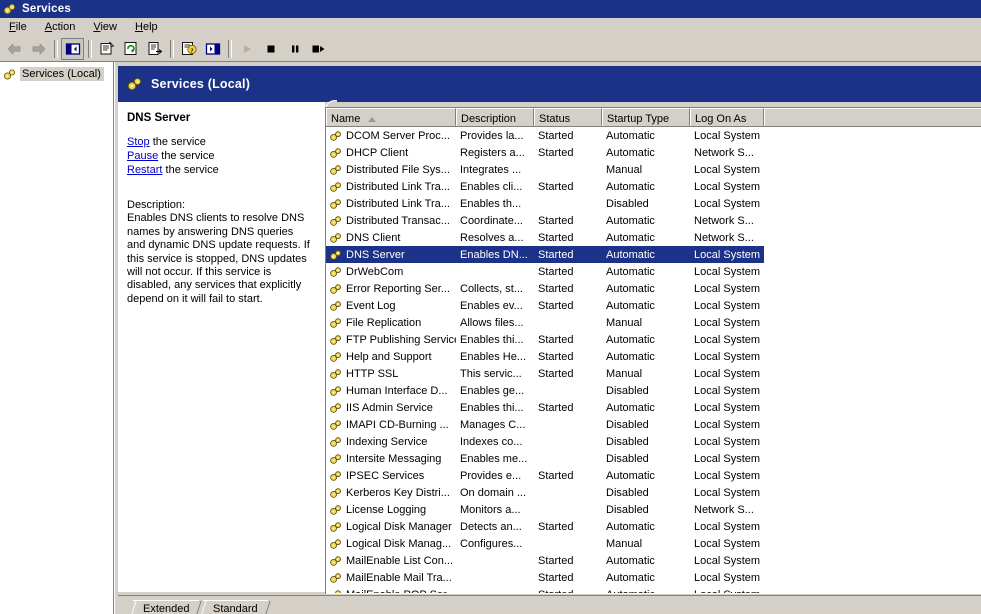 This screenshot has width=981, height=614. I want to click on refresh-icon, so click(130, 48).